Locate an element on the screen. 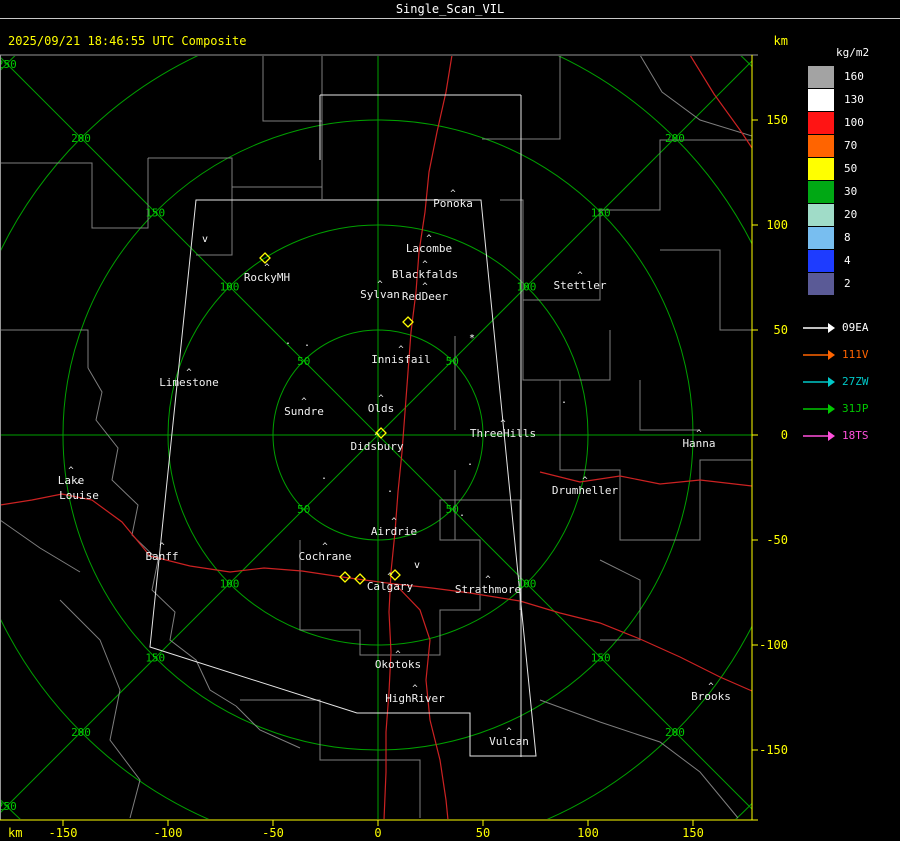  city-label-innisfail: Innisfail is located at coordinates (401, 359).